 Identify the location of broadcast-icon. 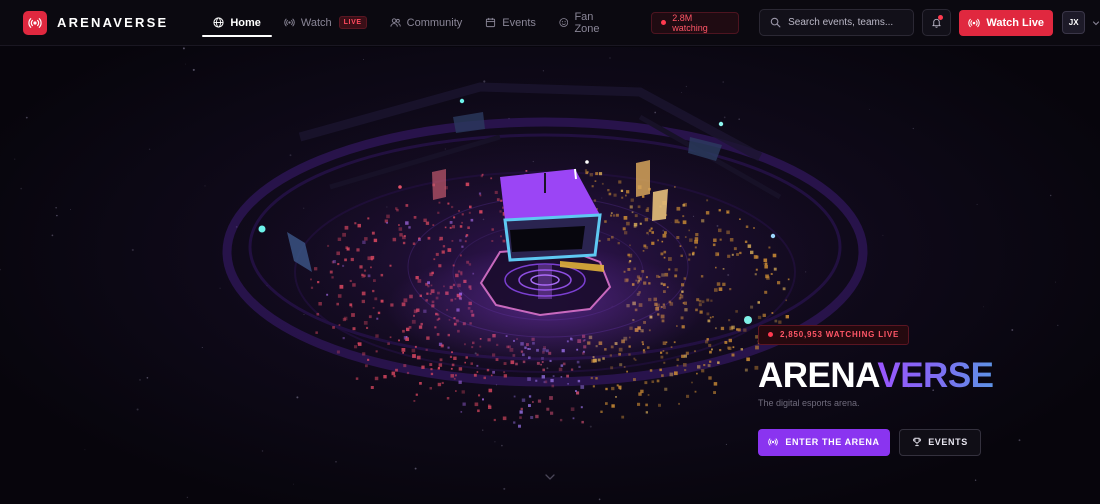
(35, 22).